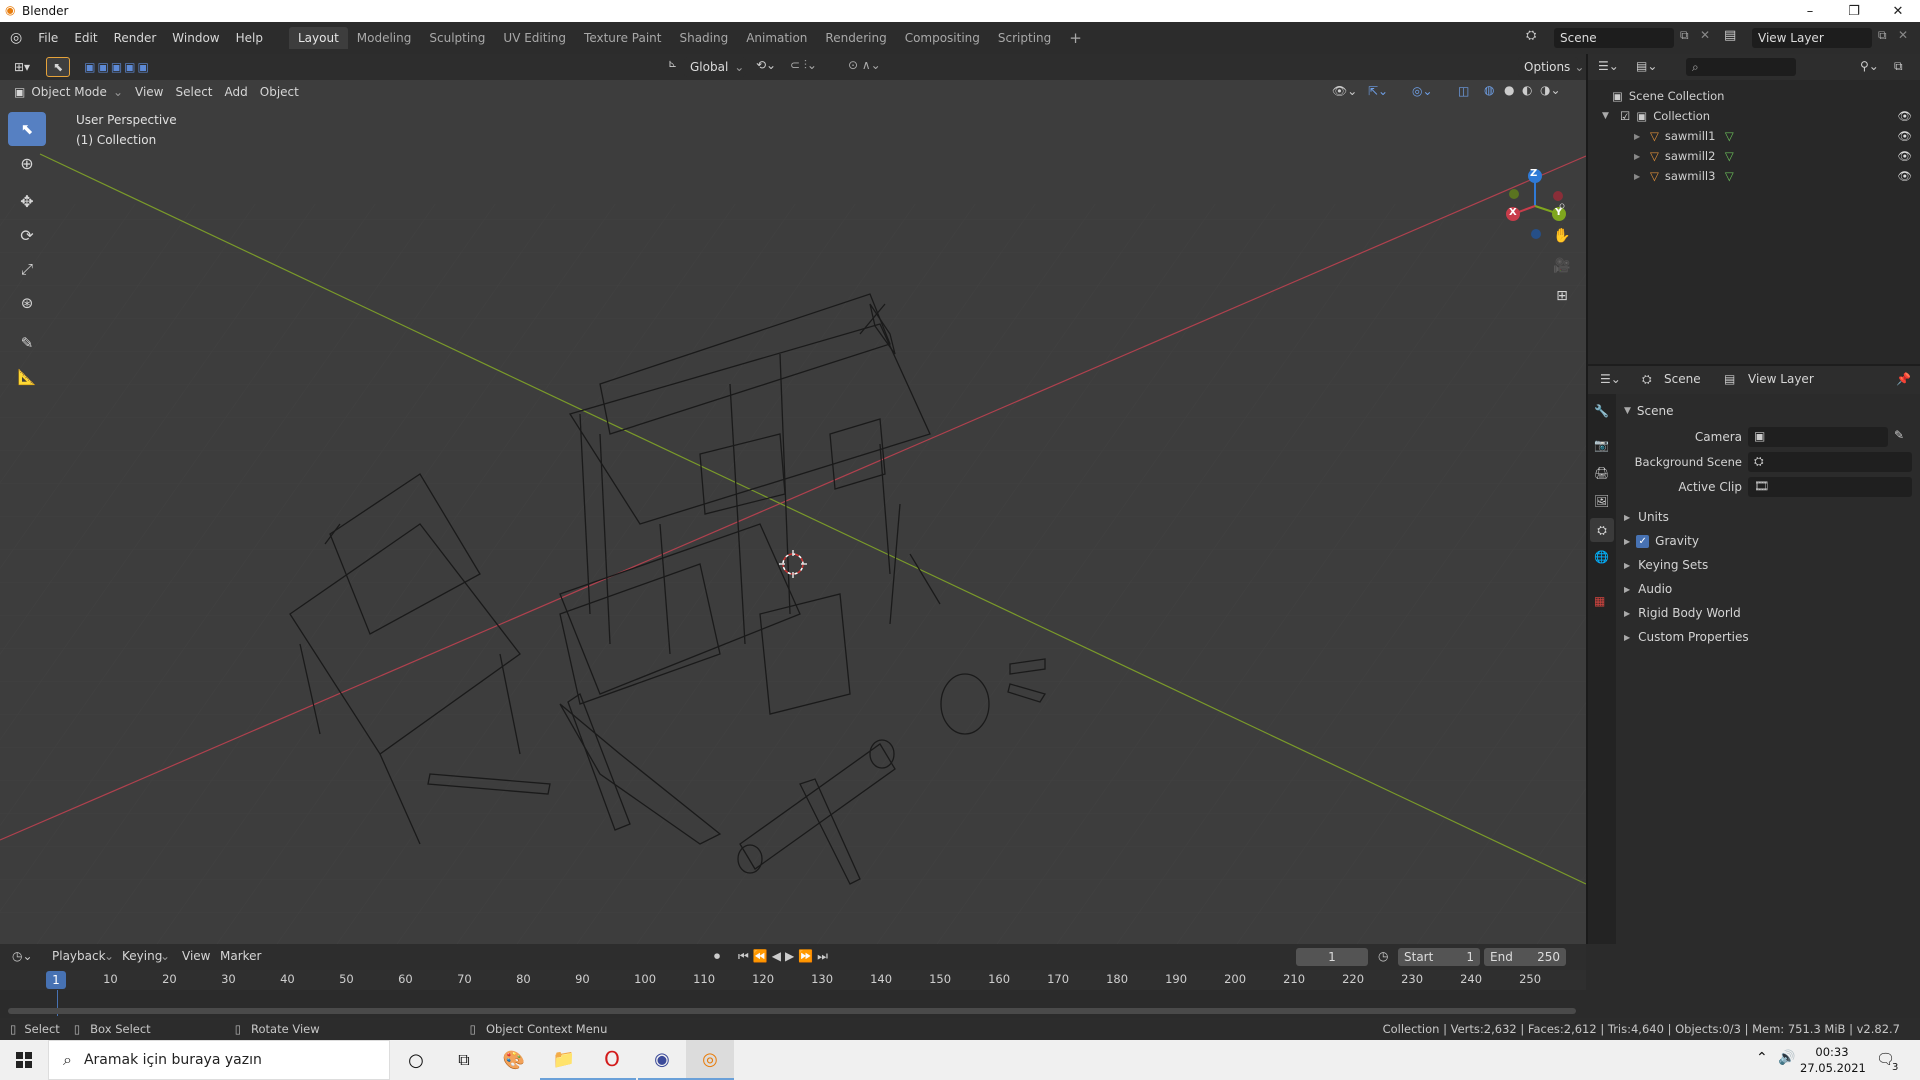  Describe the element at coordinates (715, 67) in the screenshot. I see `transform-orientation-dropdown: Global ⌄` at that location.